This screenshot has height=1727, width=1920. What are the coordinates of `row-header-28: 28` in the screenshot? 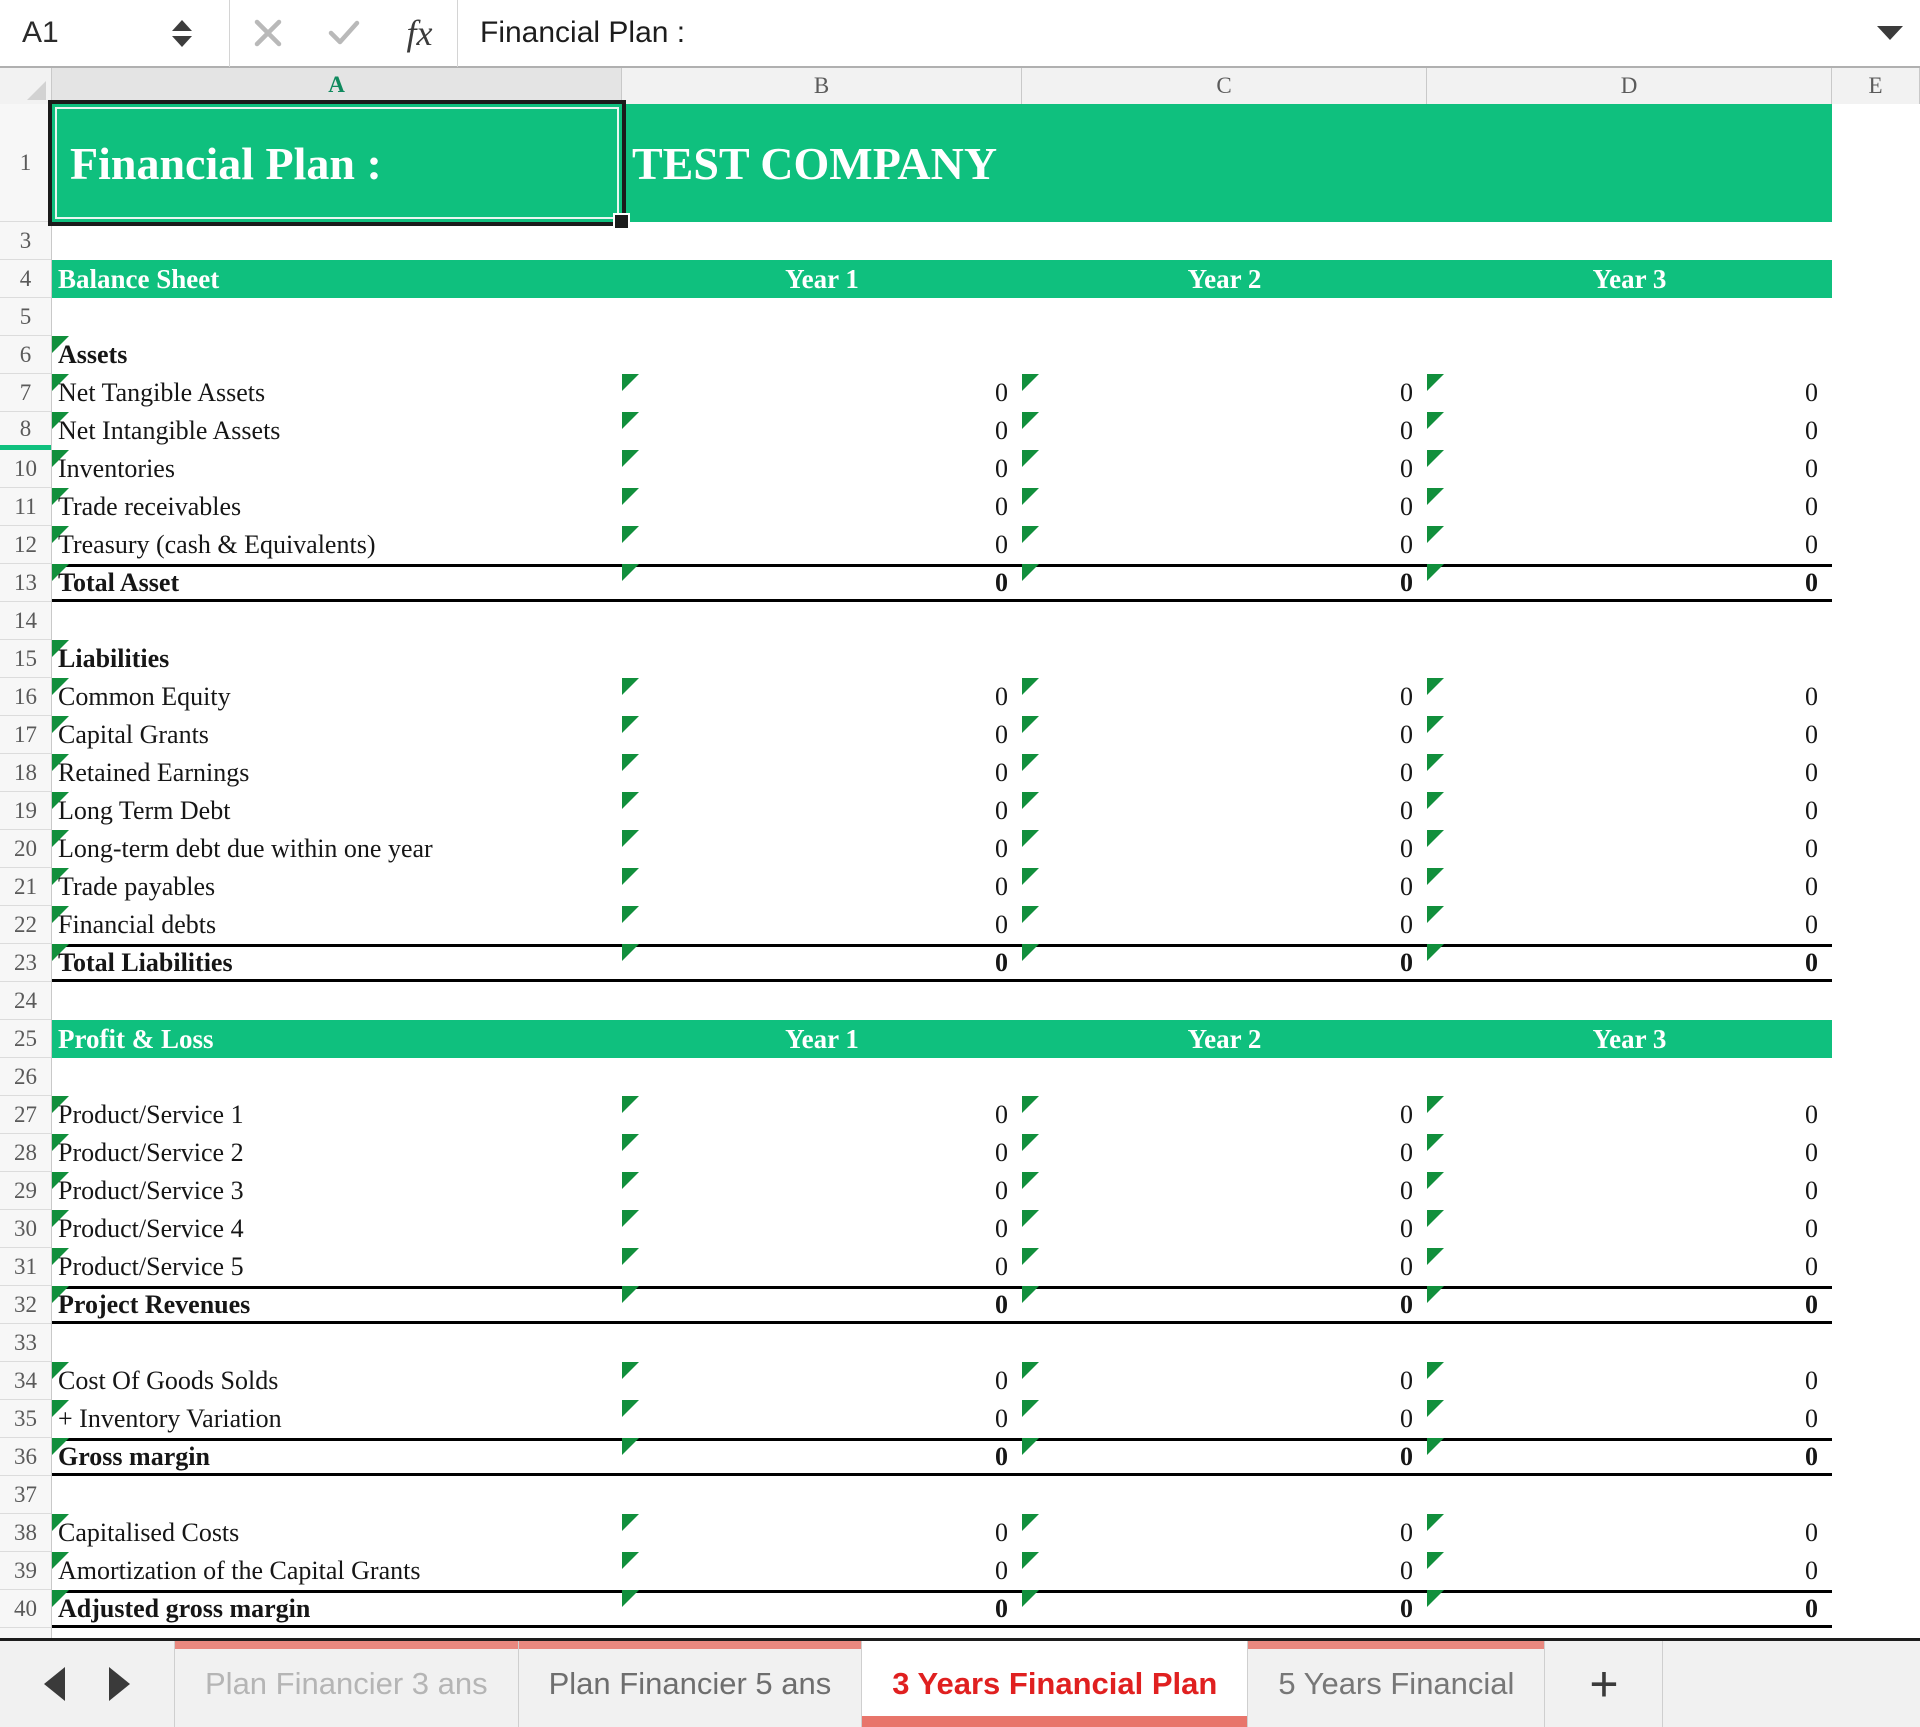 It's located at (25, 1153).